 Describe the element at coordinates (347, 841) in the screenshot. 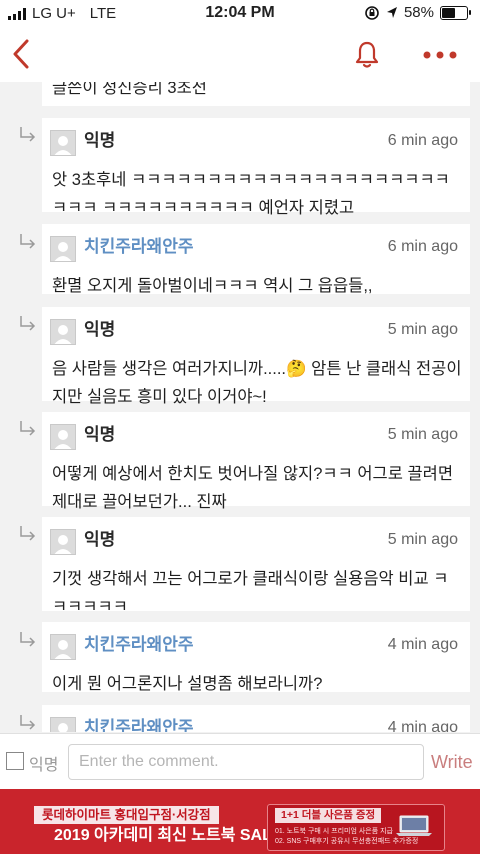

I see `ad-promo-detail: 02. SNS 구매후기 공유시 무선충전패드 추가증정` at that location.